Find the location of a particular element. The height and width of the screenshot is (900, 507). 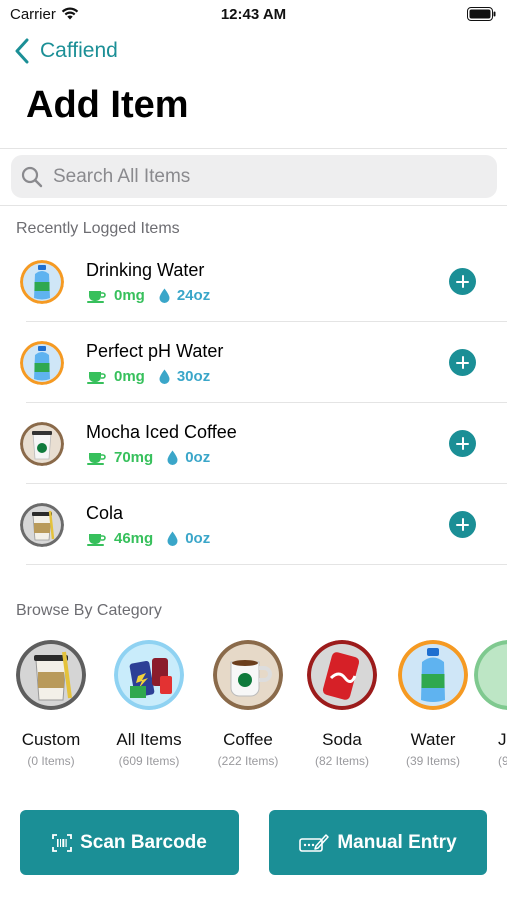

category-all-items: All Items (609 Items) is located at coordinates (149, 704).